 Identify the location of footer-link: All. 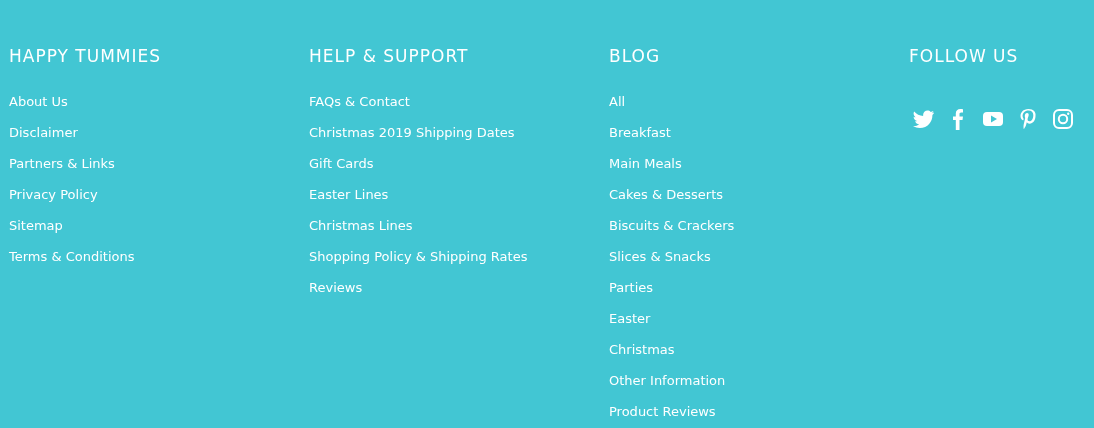
(617, 102).